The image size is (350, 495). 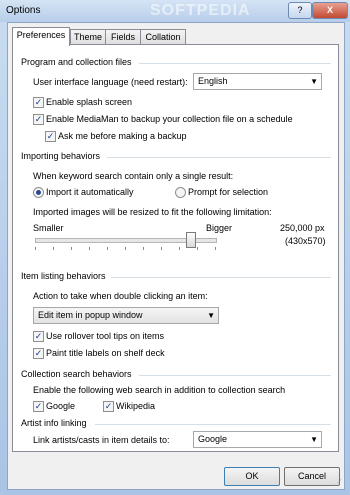 What do you see at coordinates (23, 10) in the screenshot?
I see `window-title: Options` at bounding box center [23, 10].